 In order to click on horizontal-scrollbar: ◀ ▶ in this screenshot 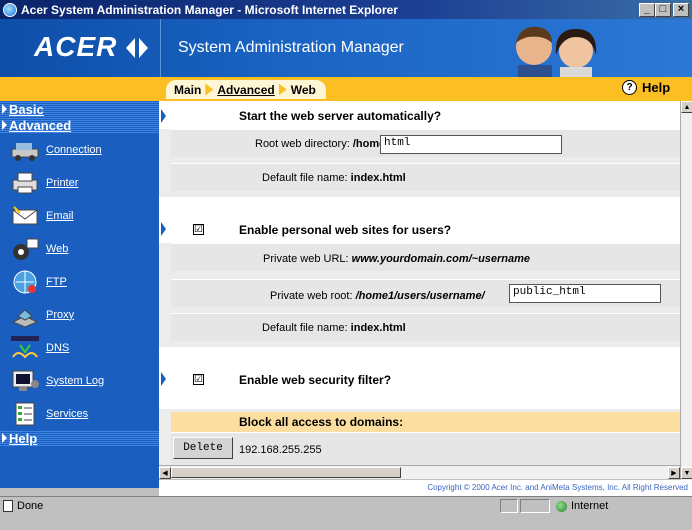, I will do `click(419, 472)`.